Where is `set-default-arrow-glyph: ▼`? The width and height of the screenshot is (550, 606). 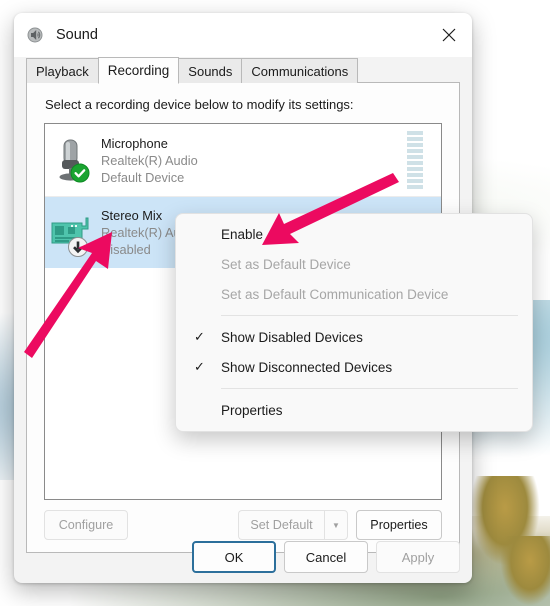
set-default-arrow-glyph: ▼ is located at coordinates (336, 525).